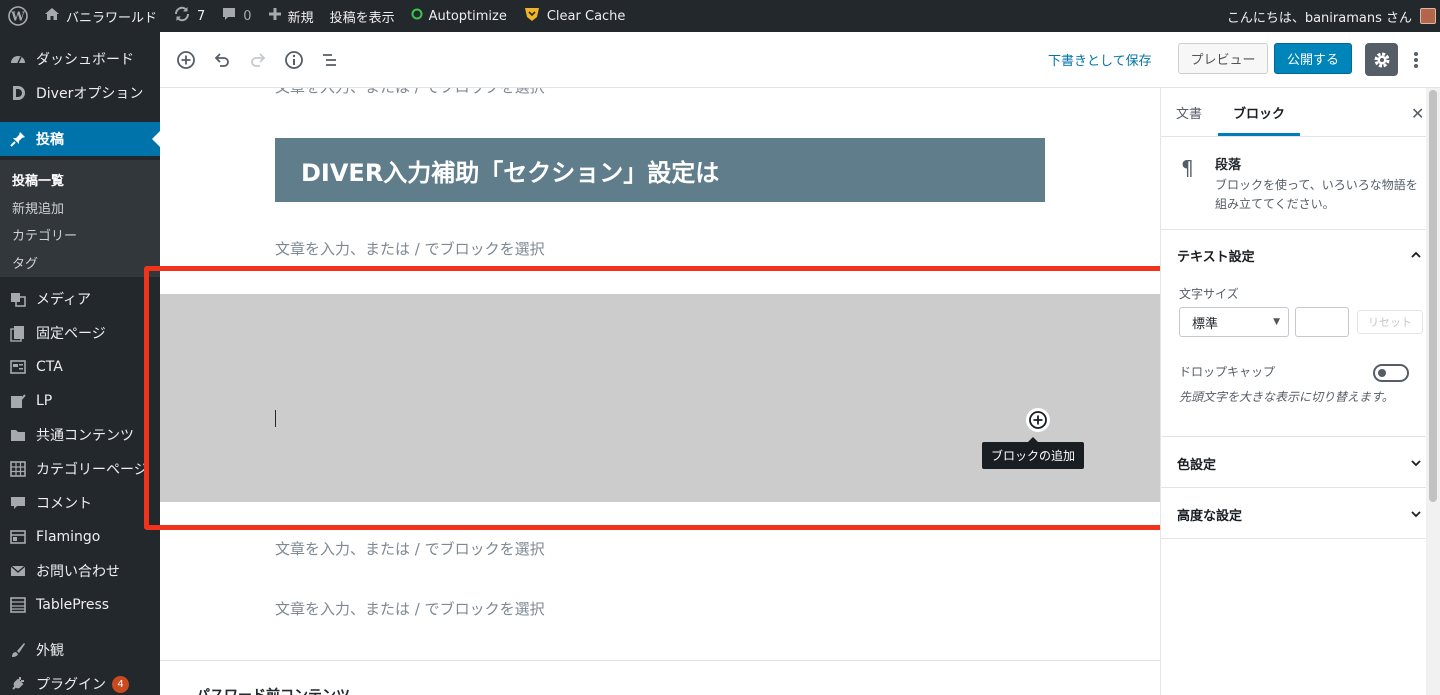 The width and height of the screenshot is (1440, 695). I want to click on submenu-item-add-new: 新規追加, so click(38, 207).